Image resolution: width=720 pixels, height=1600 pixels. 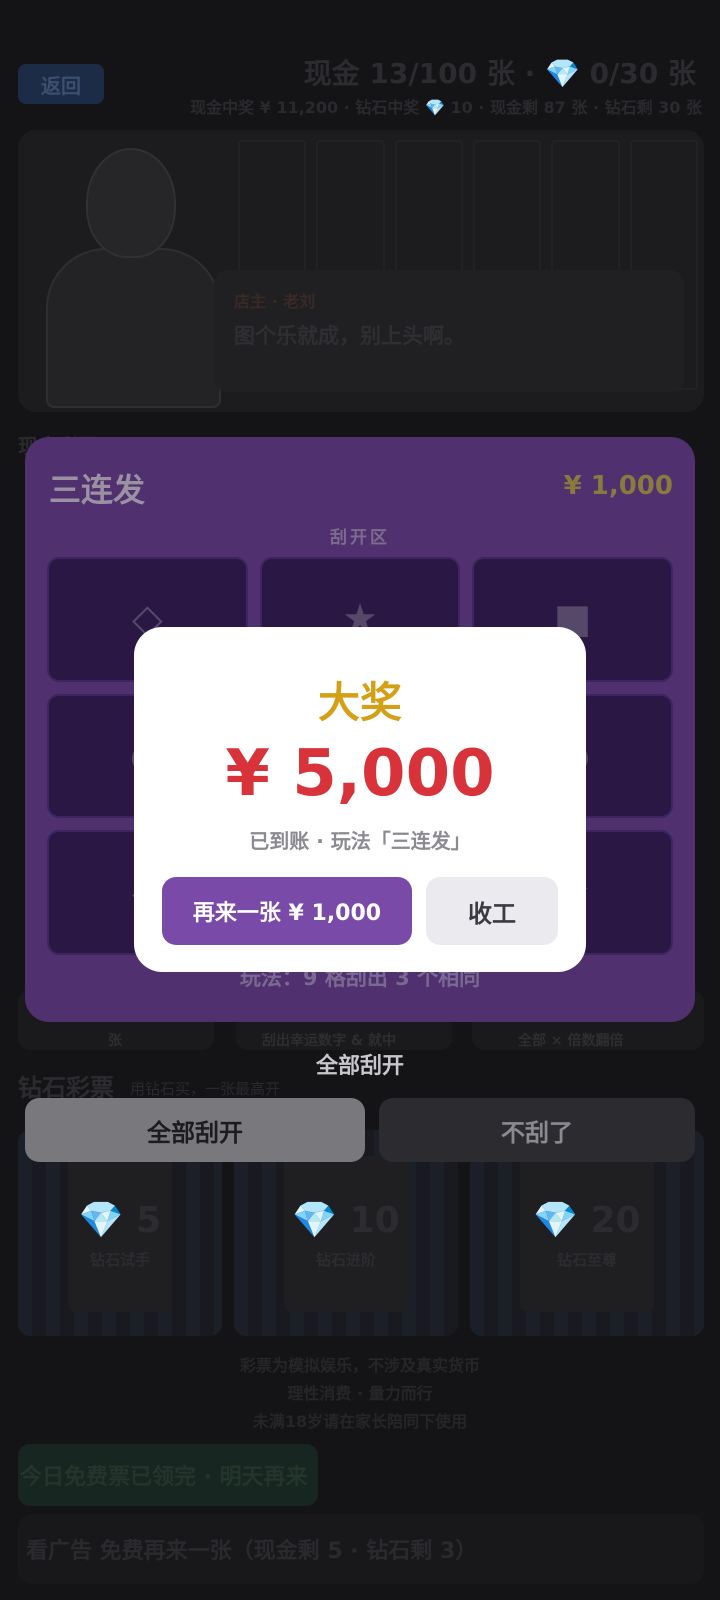 I want to click on prize-title: 大奖, so click(x=359, y=702).